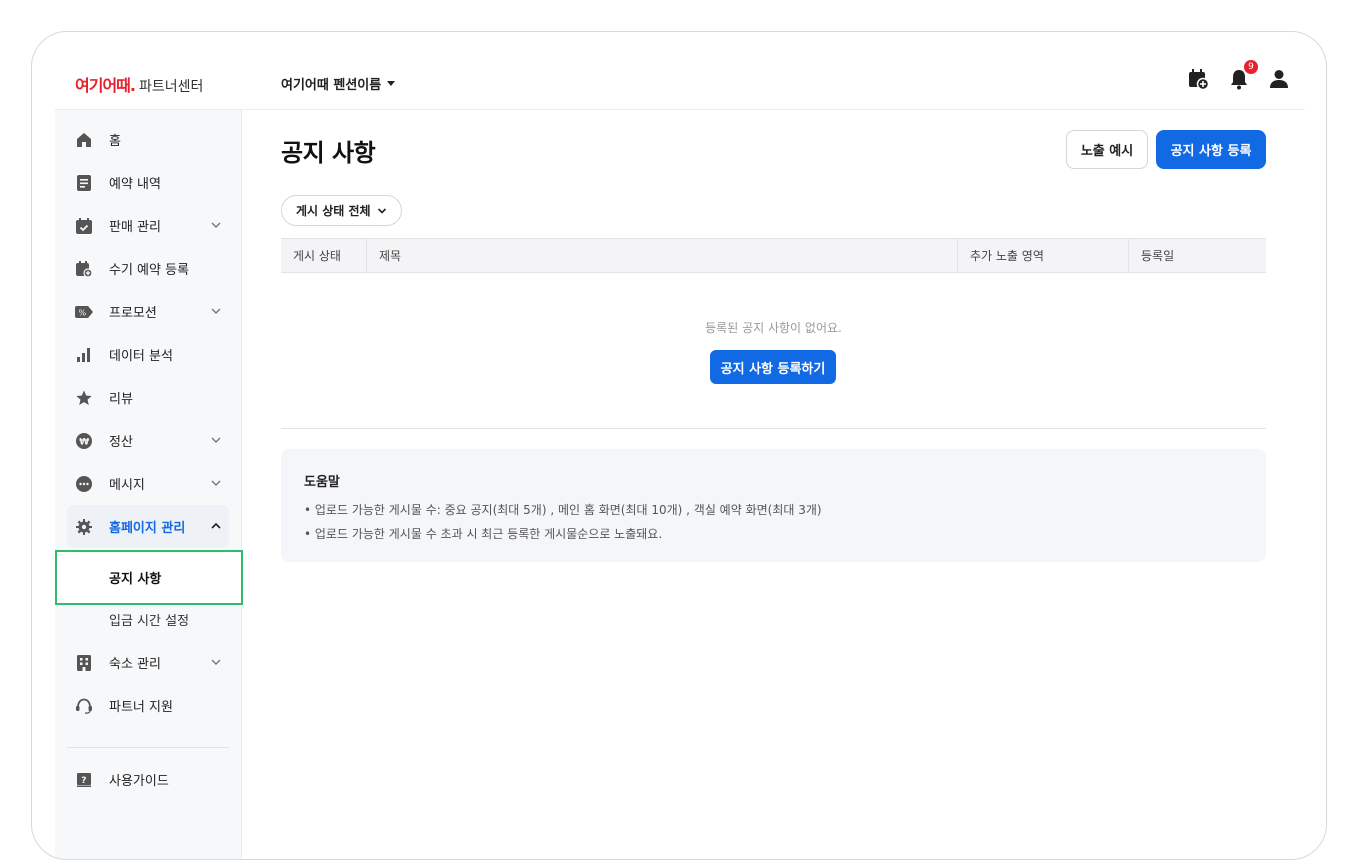 Image resolution: width=1358 pixels, height=868 pixels. What do you see at coordinates (133, 313) in the screenshot?
I see `sidebar-item-label: 프로모션` at bounding box center [133, 313].